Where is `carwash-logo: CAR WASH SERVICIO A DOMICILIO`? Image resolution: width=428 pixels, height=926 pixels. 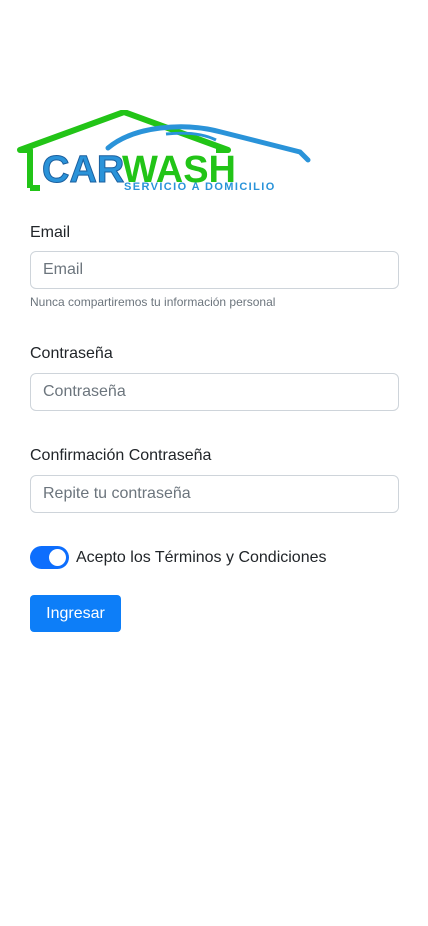
carwash-logo: CAR WASH SERVICIO A DOMICILIO is located at coordinates (167, 152).